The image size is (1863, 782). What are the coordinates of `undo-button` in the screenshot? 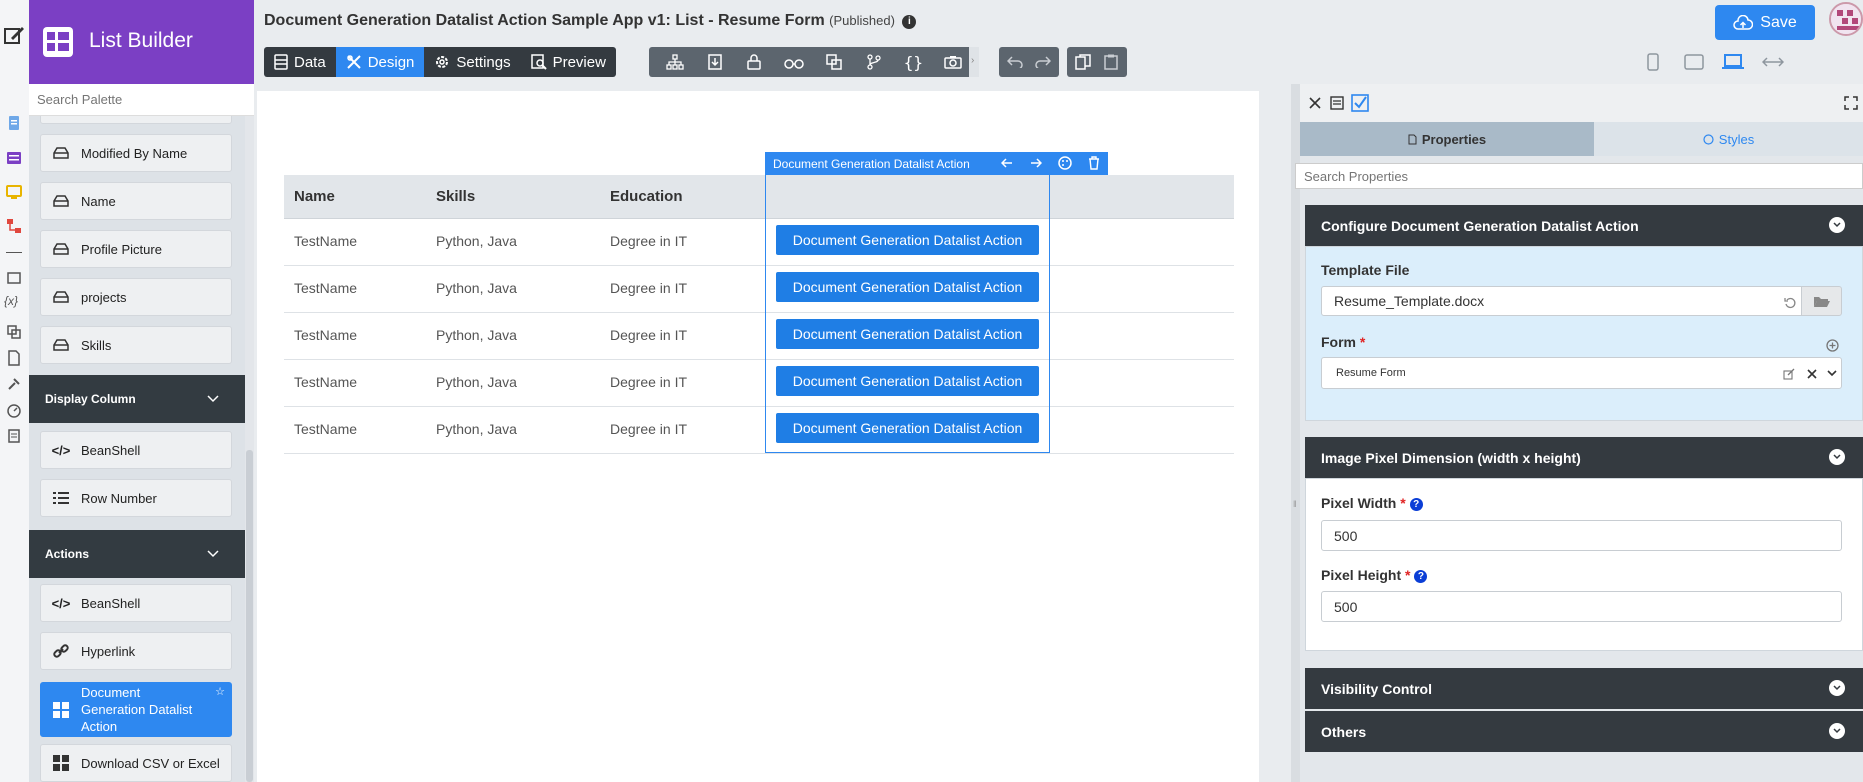 It's located at (1015, 62).